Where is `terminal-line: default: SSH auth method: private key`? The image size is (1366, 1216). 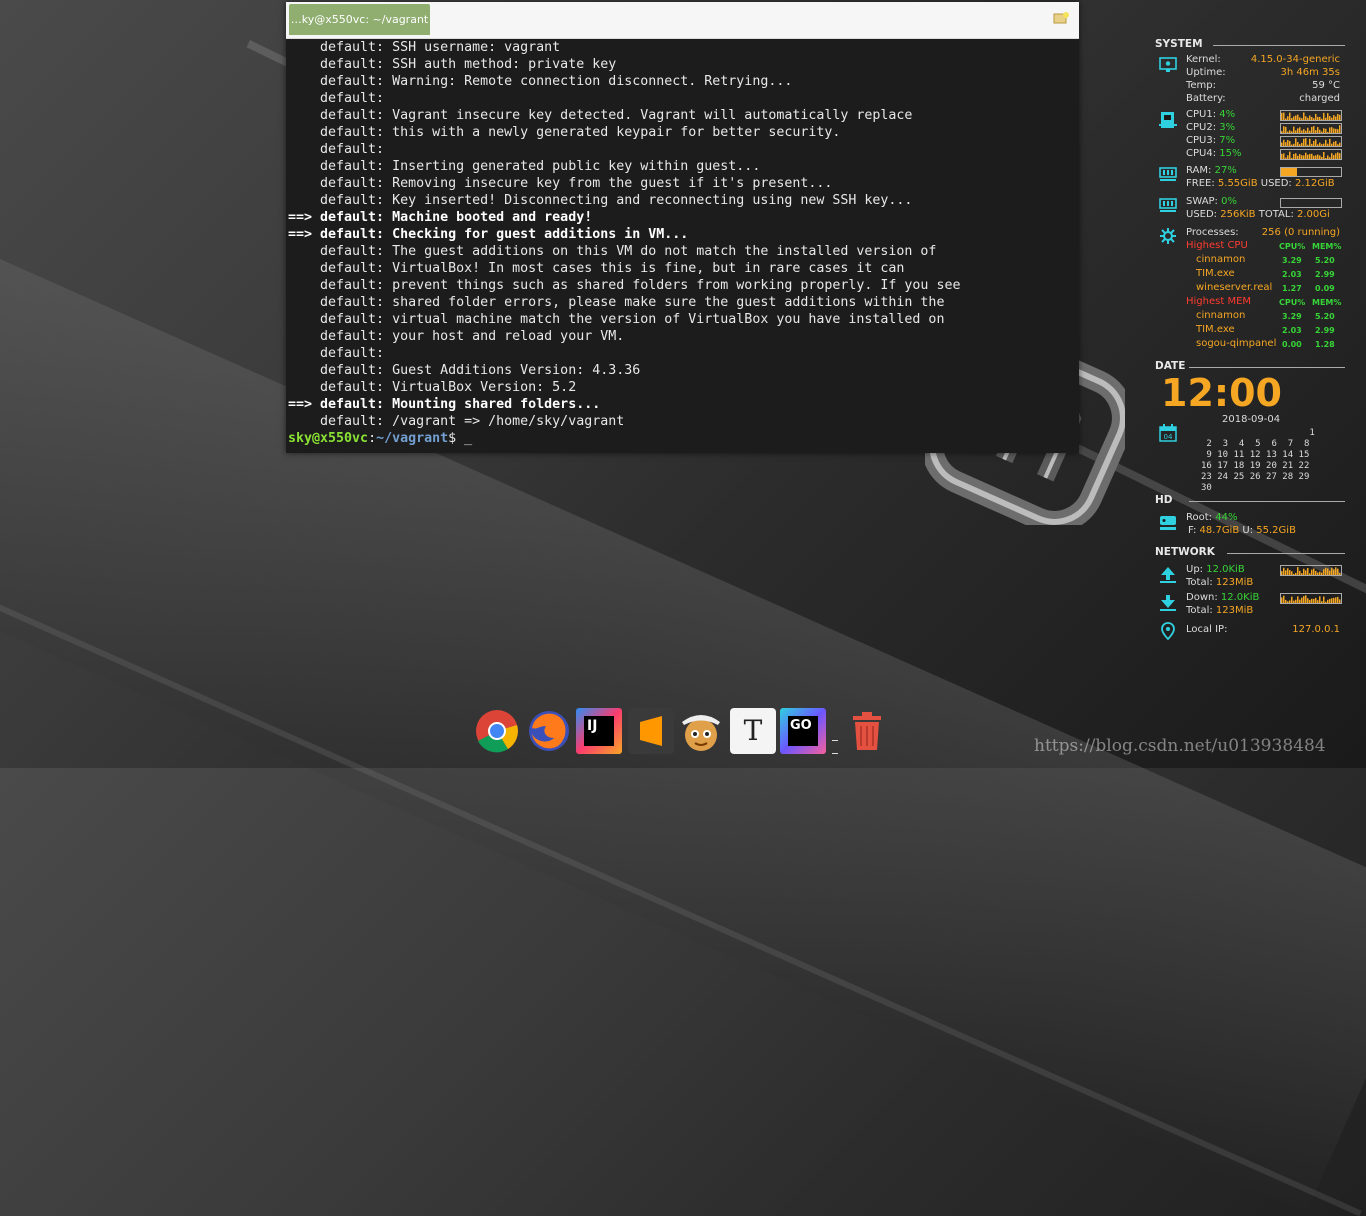
terminal-line: default: SSH auth method: private key is located at coordinates (452, 64).